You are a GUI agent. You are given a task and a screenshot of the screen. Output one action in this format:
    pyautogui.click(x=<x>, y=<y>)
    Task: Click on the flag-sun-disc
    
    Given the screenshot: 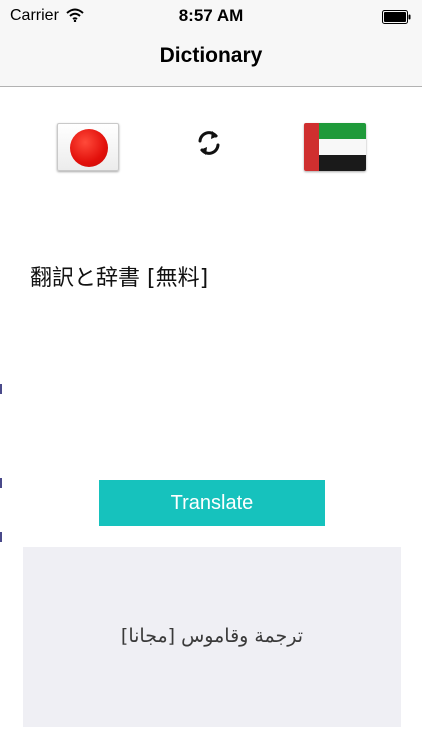 What is the action you would take?
    pyautogui.click(x=89, y=148)
    